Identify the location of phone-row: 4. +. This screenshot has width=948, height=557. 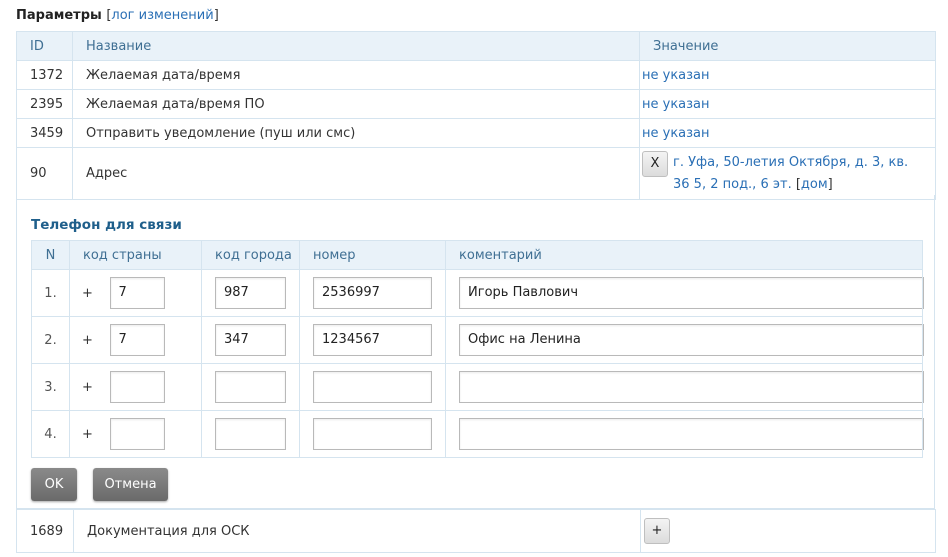
(478, 434).